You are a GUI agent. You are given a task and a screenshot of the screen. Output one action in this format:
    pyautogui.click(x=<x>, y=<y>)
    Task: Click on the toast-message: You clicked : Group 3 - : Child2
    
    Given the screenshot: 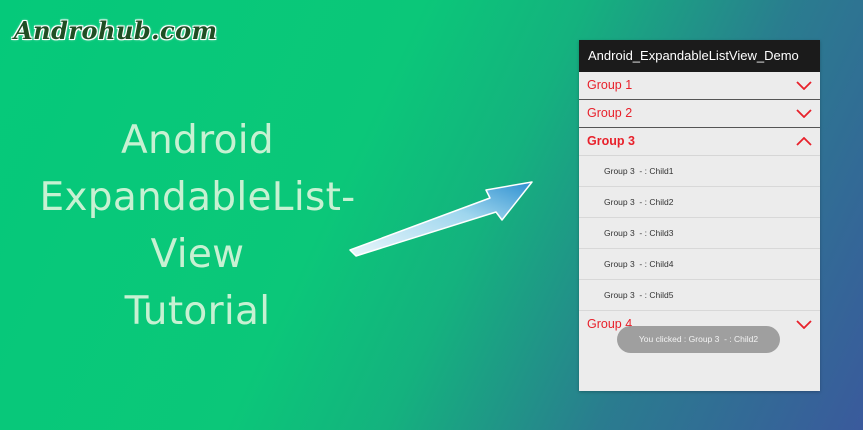 What is the action you would take?
    pyautogui.click(x=698, y=339)
    